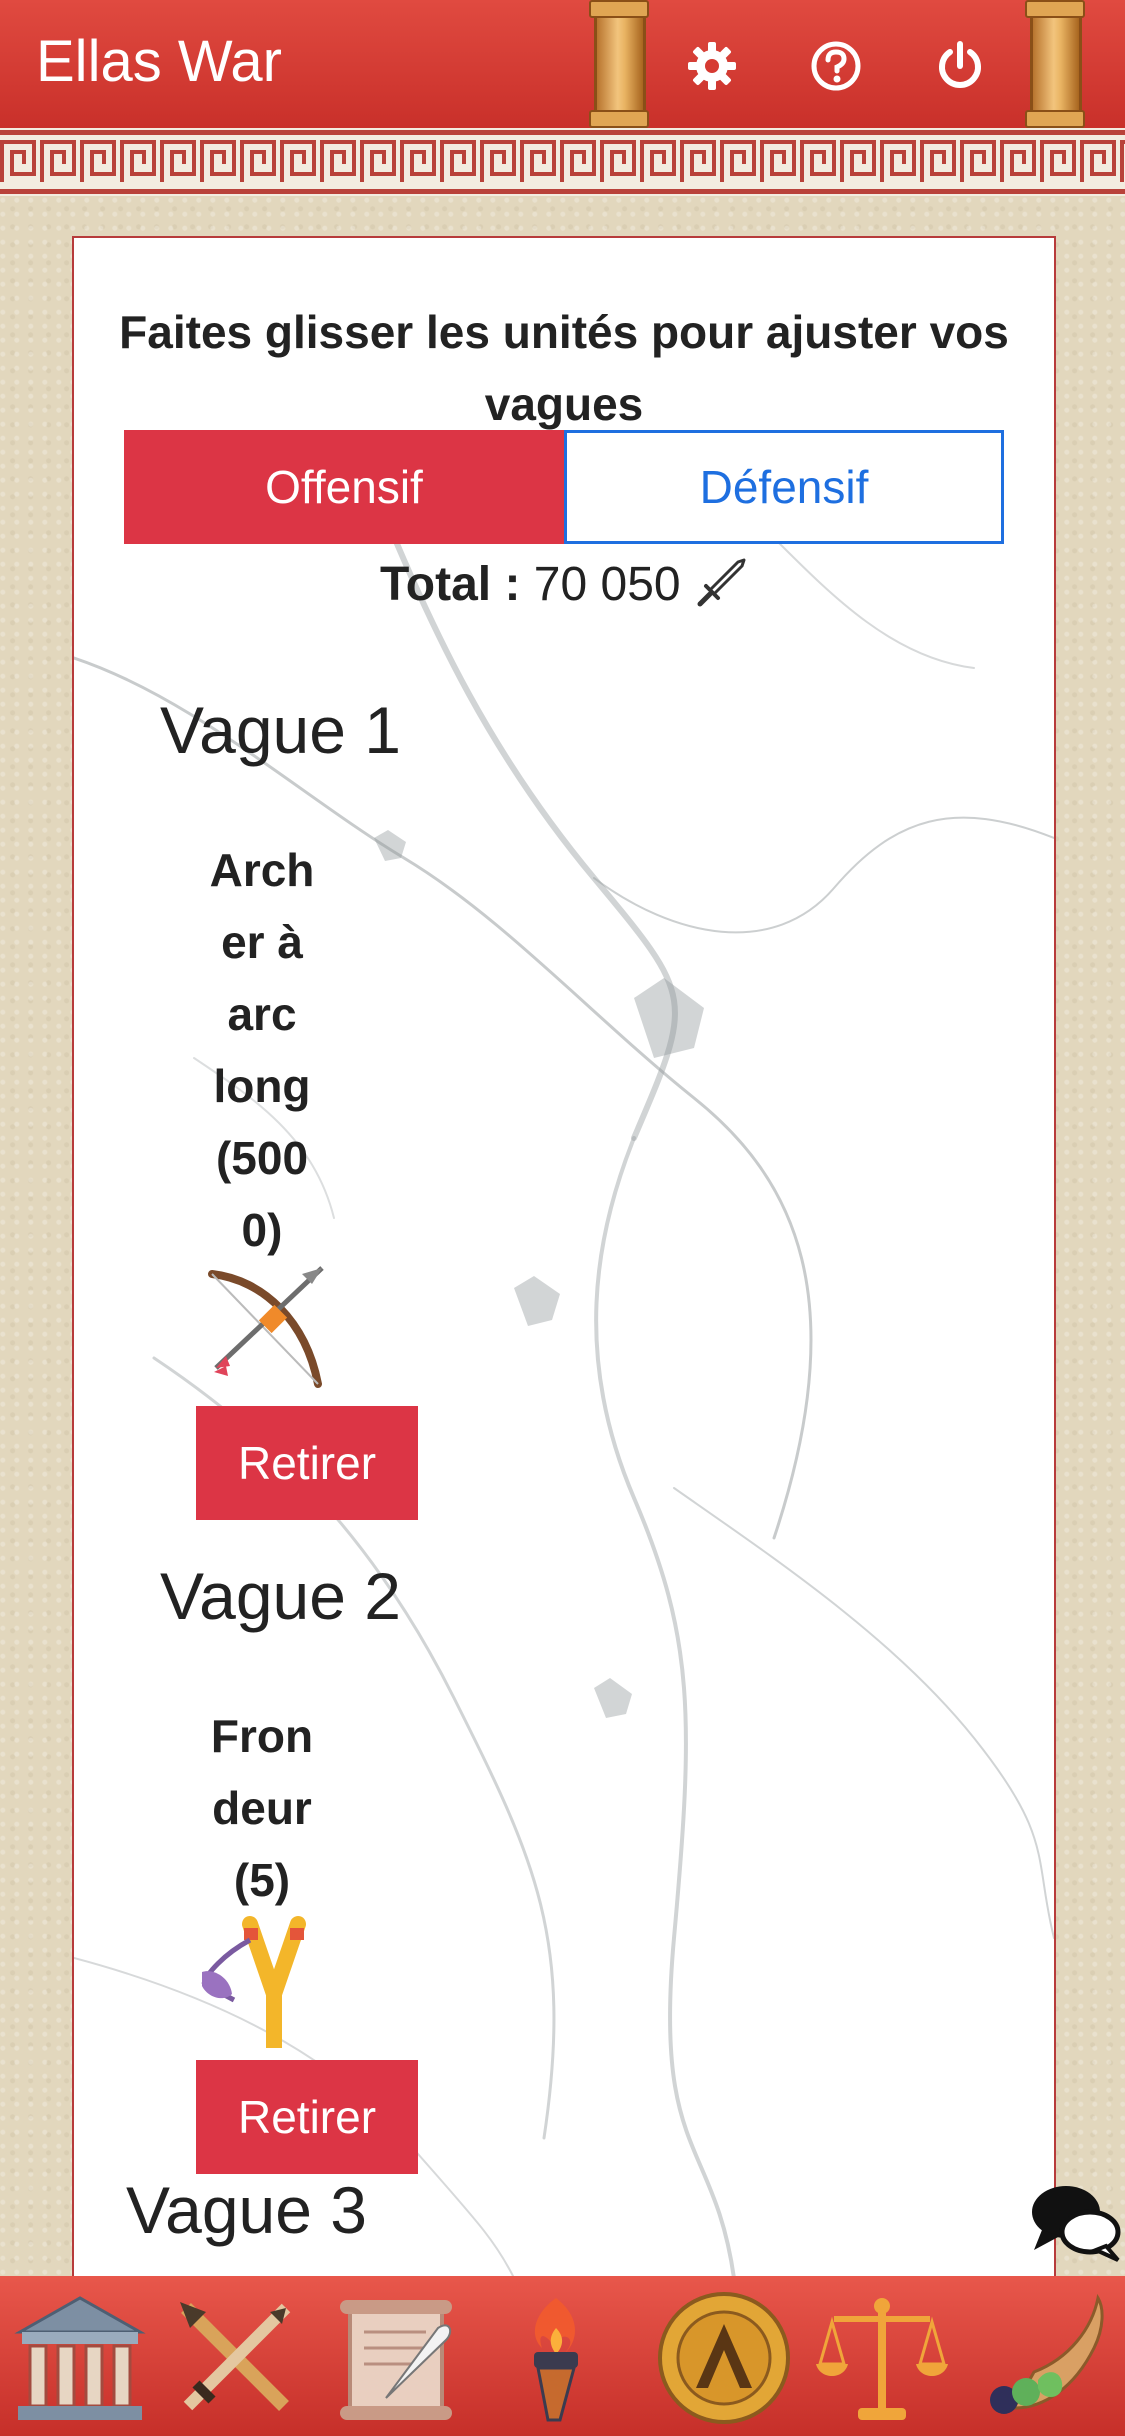 The image size is (1125, 2436). What do you see at coordinates (264, 1981) in the screenshot?
I see `slingshot-icon` at bounding box center [264, 1981].